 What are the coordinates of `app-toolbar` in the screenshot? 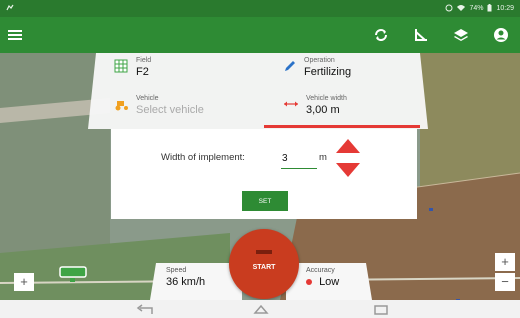 It's located at (260, 35).